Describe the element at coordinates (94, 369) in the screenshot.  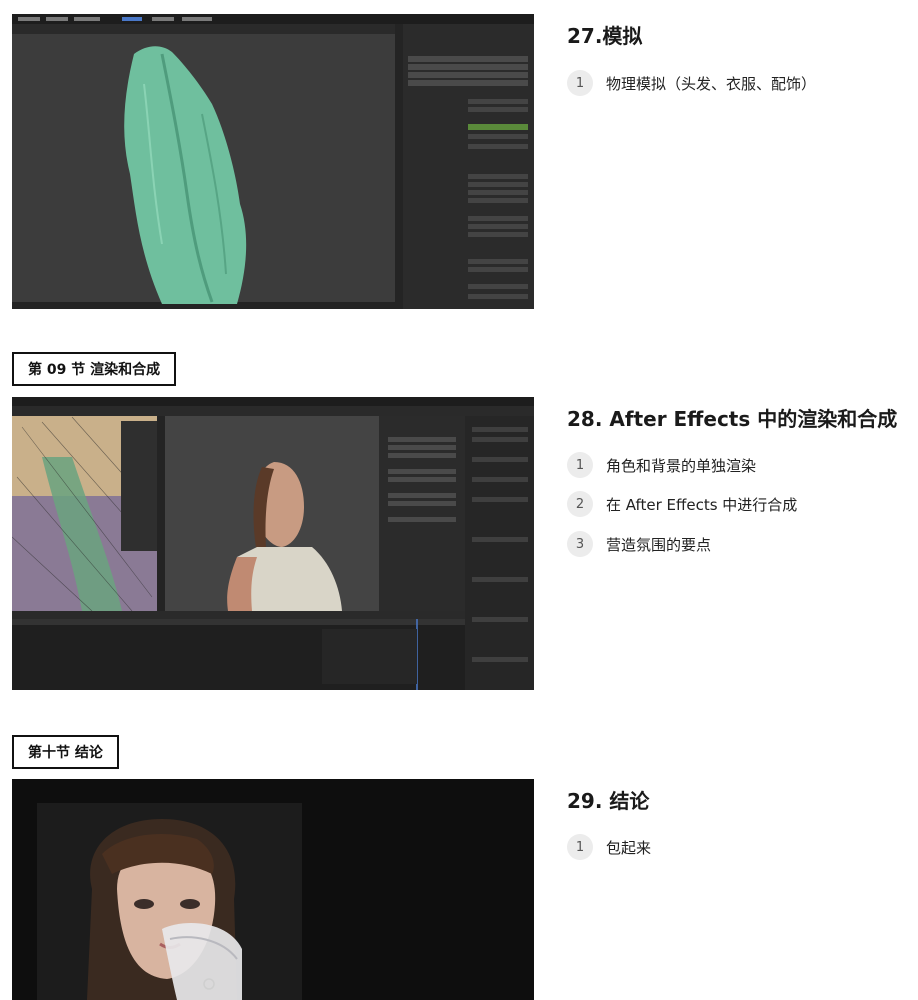
I see `section-09-label: 第 09 节 渲染和合成` at that location.